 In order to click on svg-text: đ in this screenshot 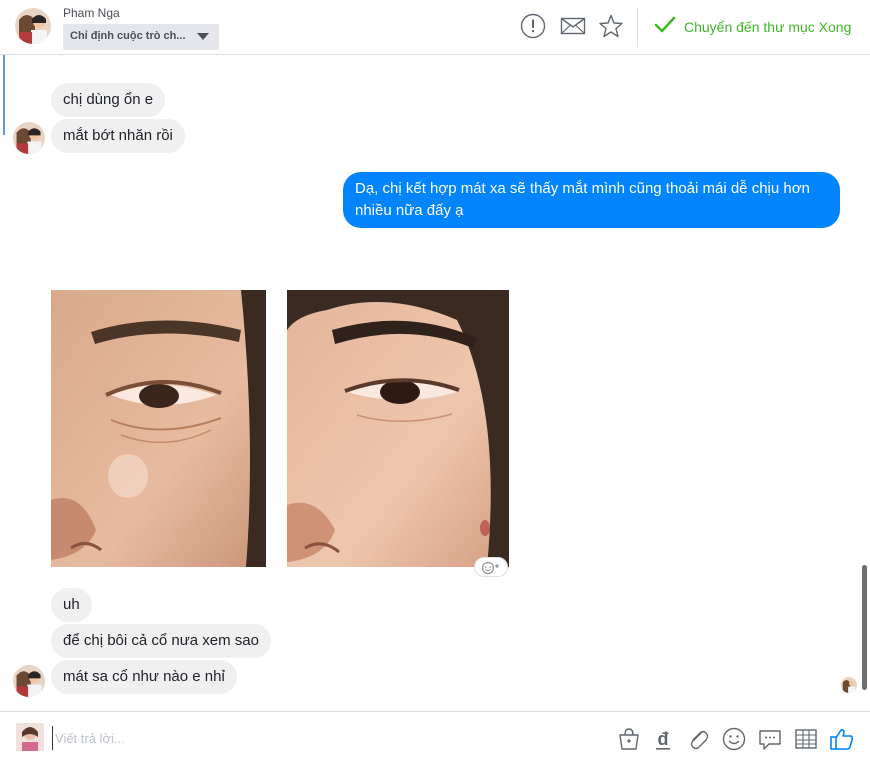, I will do `click(663, 739)`.